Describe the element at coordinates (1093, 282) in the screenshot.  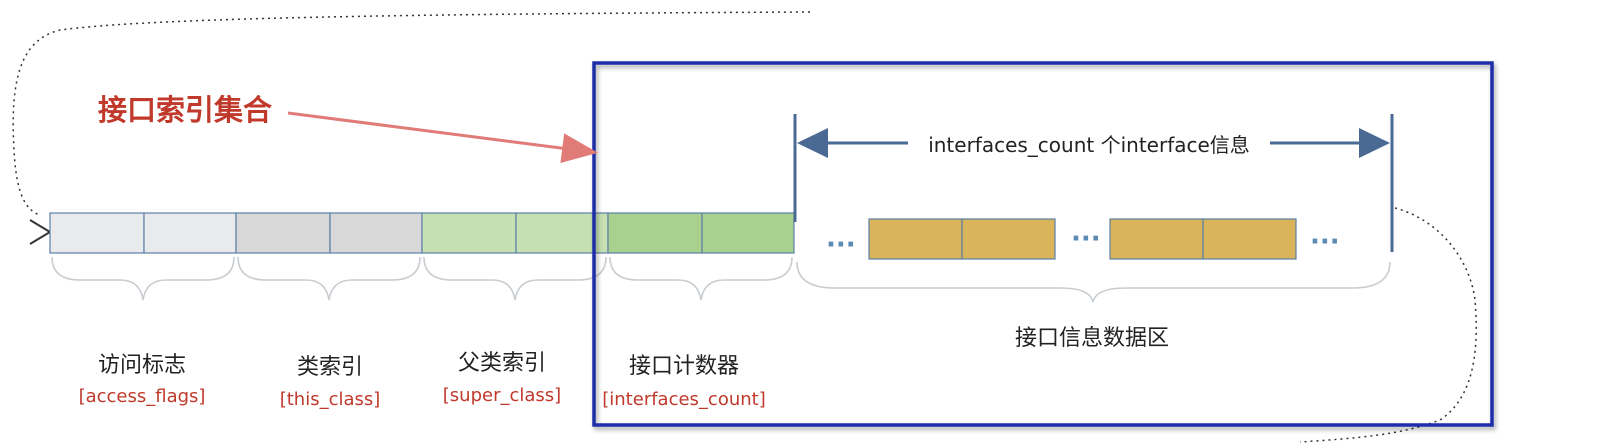
I see `brace-interface-data` at that location.